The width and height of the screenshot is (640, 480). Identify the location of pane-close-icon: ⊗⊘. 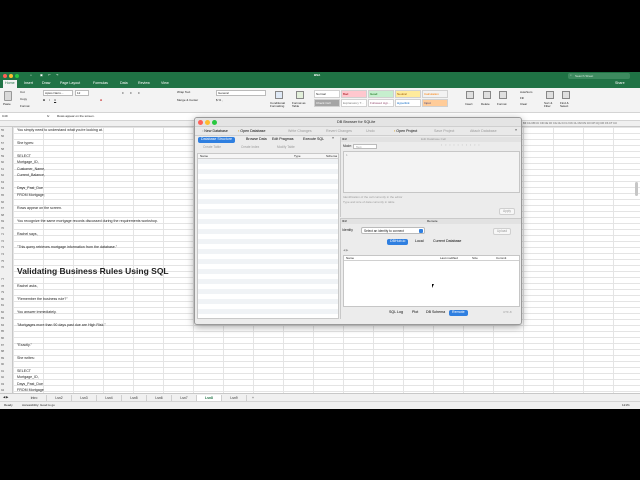
(344, 139).